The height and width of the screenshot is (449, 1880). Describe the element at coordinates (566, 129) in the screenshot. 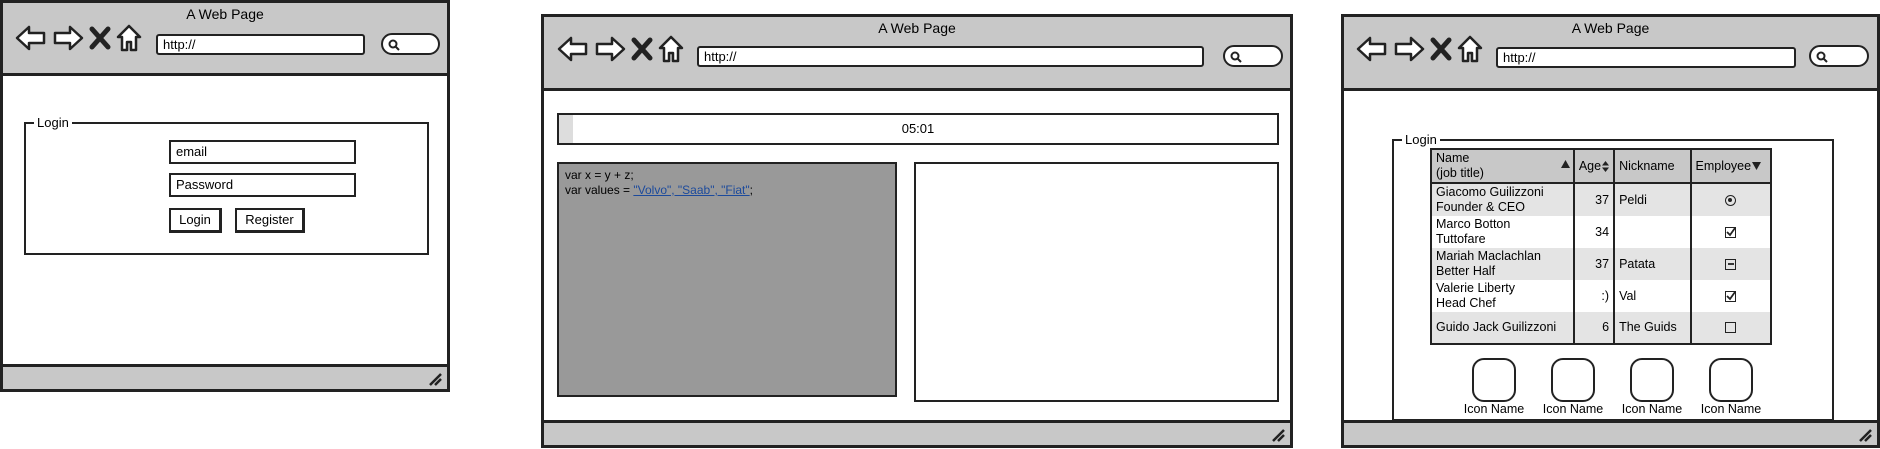

I see `progress-fill` at that location.